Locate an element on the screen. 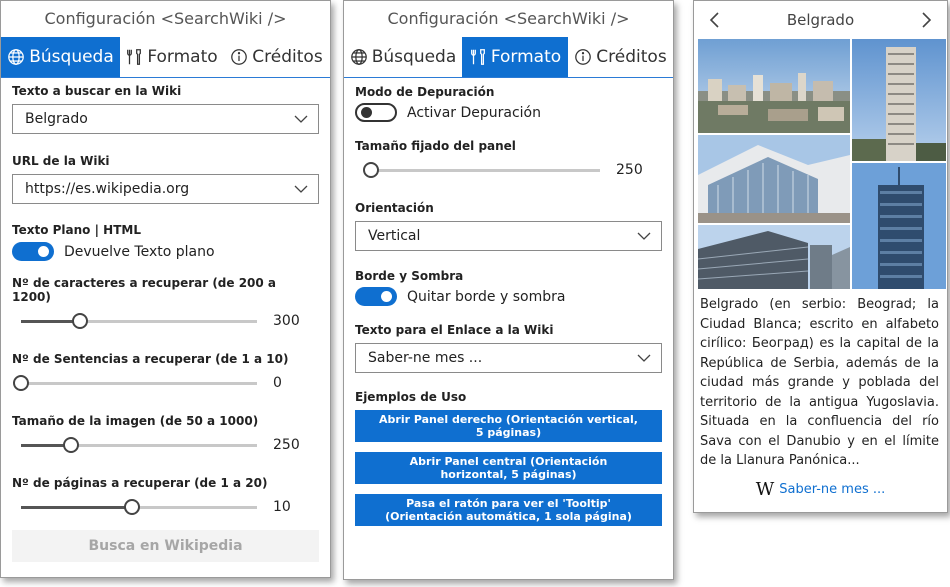 Image resolution: width=950 pixels, height=587 pixels. border-label: Borde y Sombra is located at coordinates (409, 276).